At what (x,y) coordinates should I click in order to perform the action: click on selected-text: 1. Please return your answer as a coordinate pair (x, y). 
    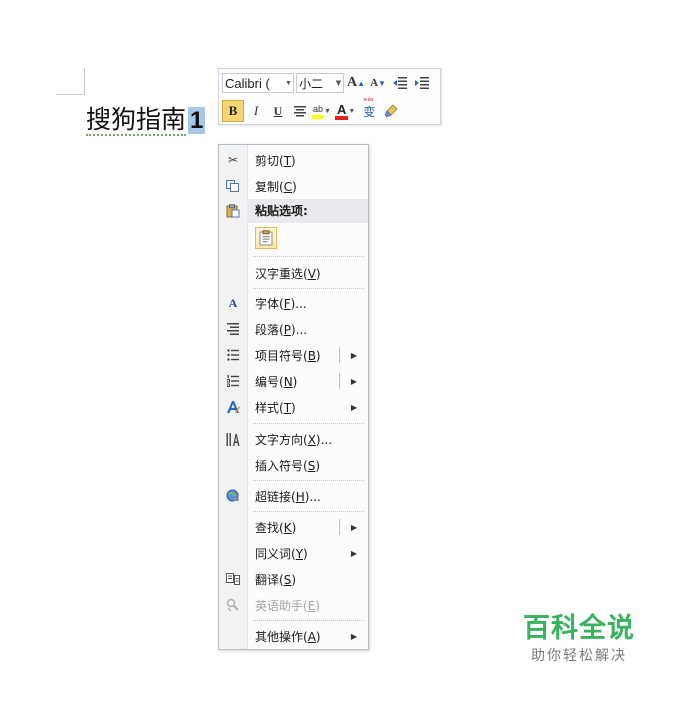
    Looking at the image, I should click on (197, 120).